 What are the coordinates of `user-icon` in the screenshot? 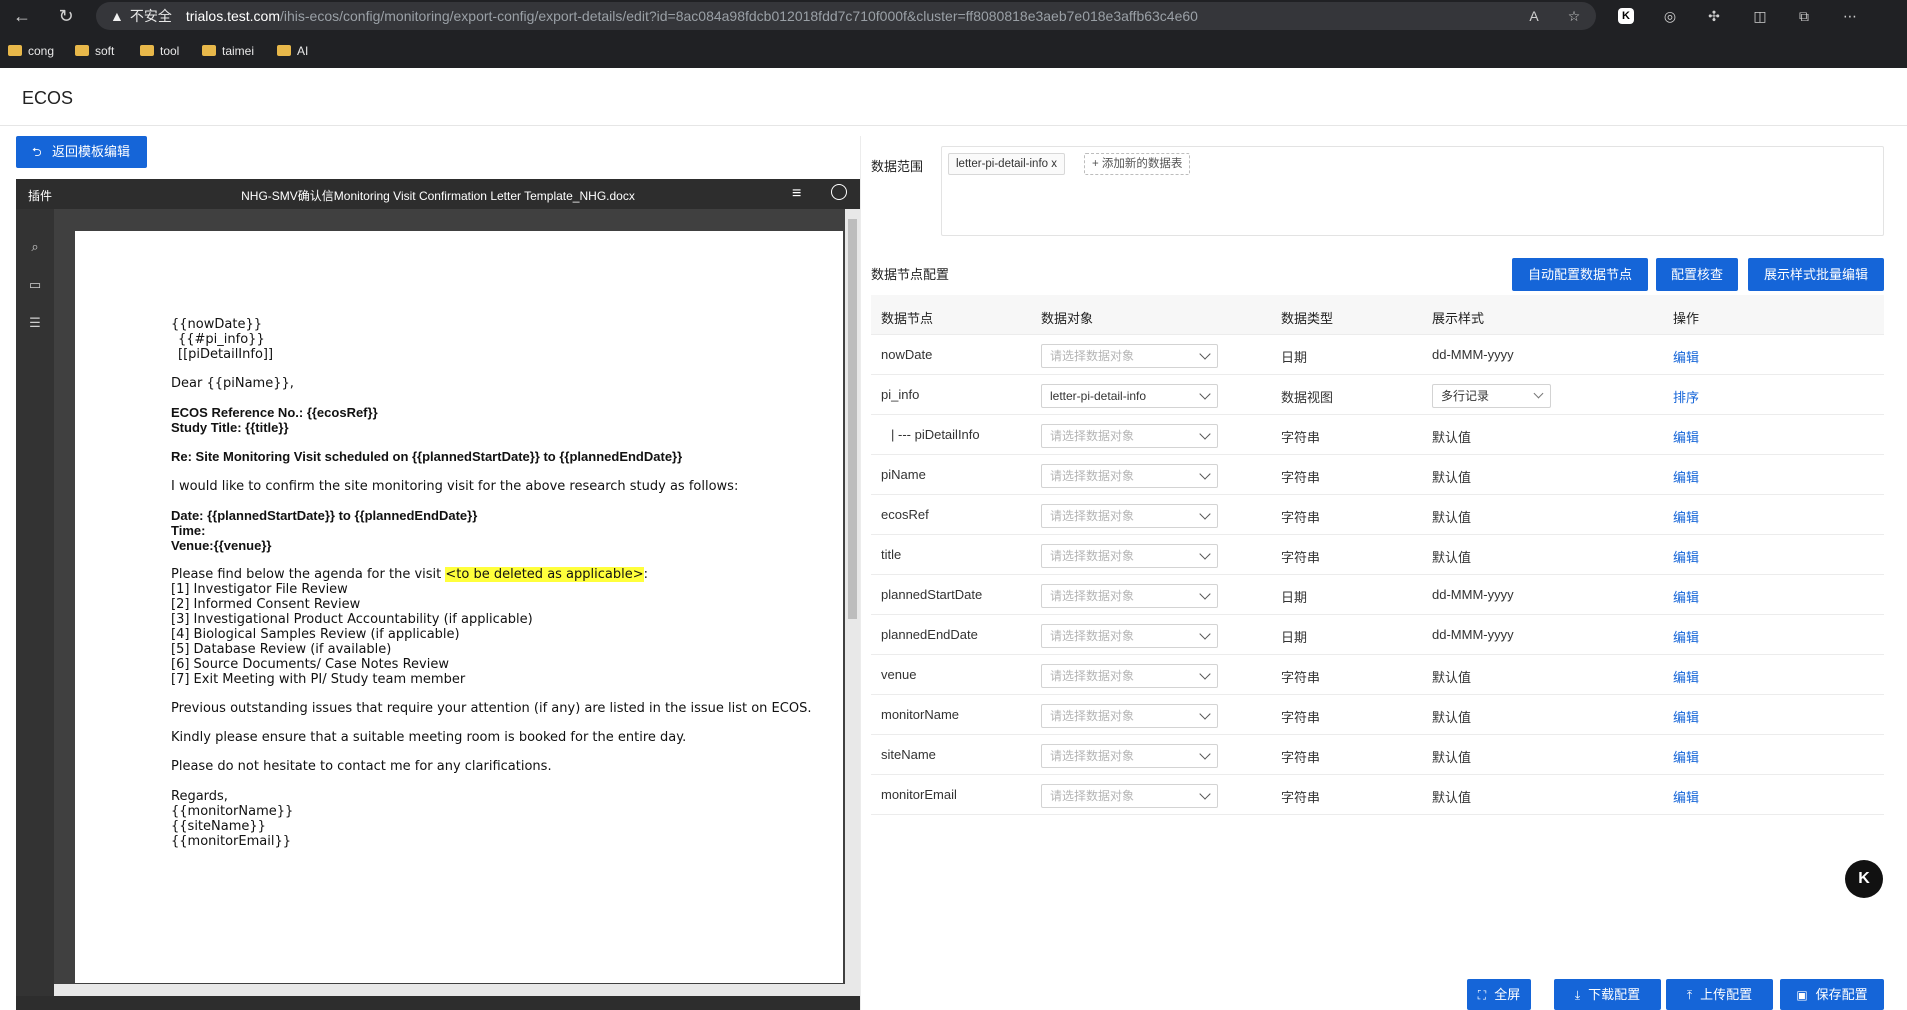 It's located at (839, 192).